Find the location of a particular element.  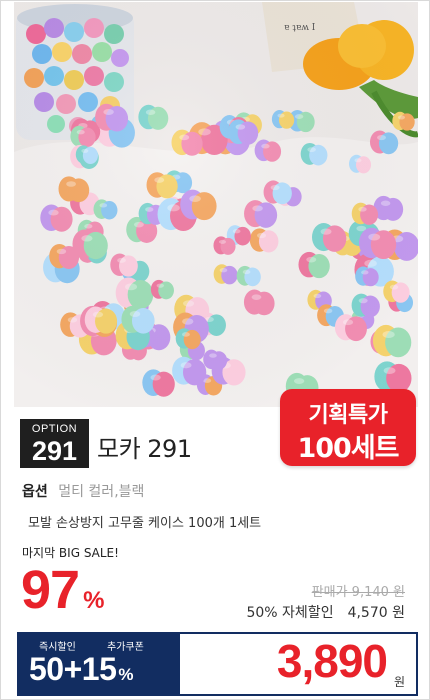

product-title: 모카 291 is located at coordinates (144, 446).